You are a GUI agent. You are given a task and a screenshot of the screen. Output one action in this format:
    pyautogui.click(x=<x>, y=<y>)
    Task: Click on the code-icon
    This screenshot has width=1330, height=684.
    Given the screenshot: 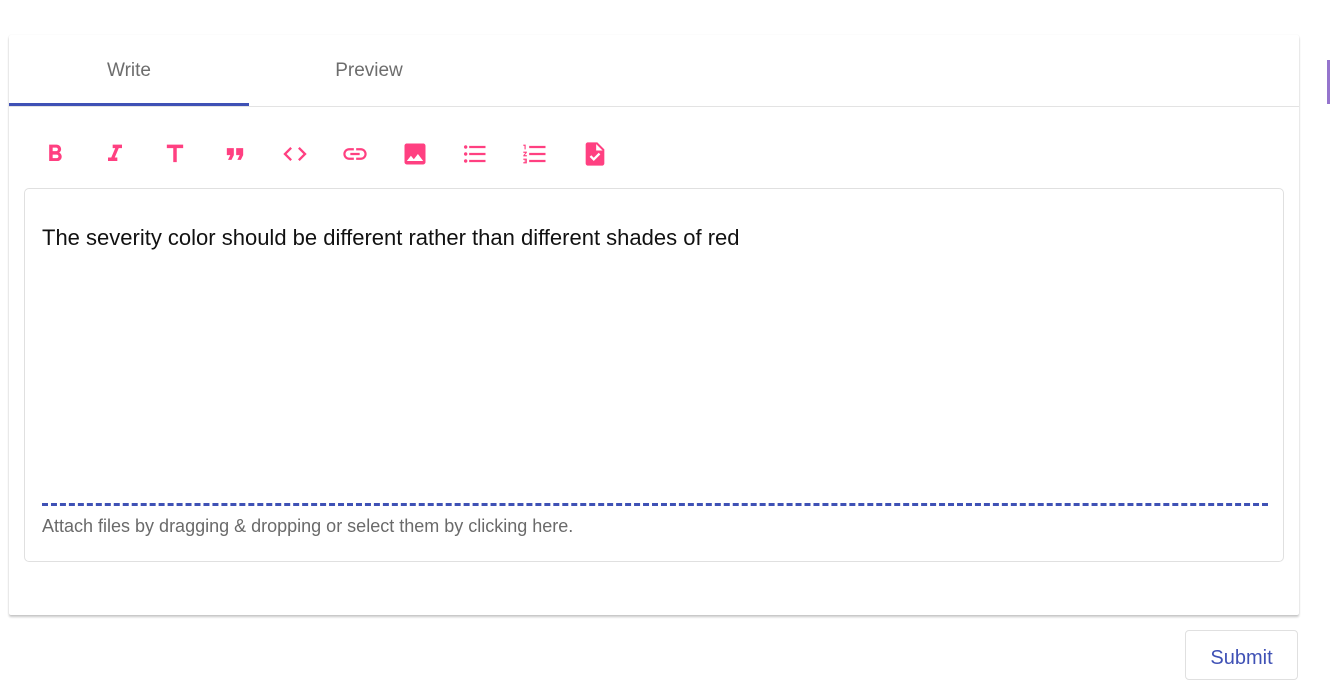 What is the action you would take?
    pyautogui.click(x=295, y=154)
    